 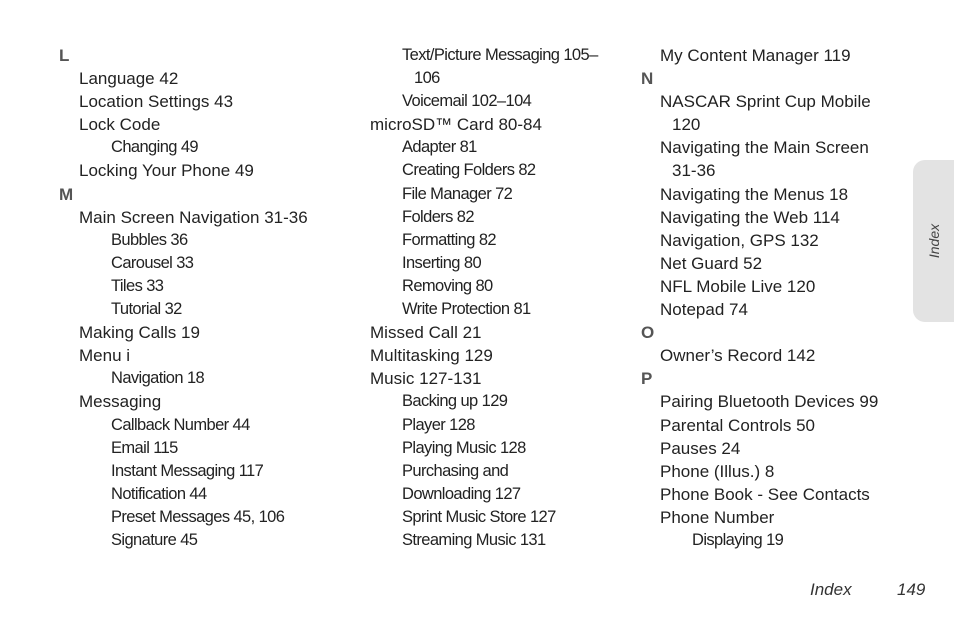 I want to click on index-subentry: Preset Messages 45, 106, so click(x=198, y=516).